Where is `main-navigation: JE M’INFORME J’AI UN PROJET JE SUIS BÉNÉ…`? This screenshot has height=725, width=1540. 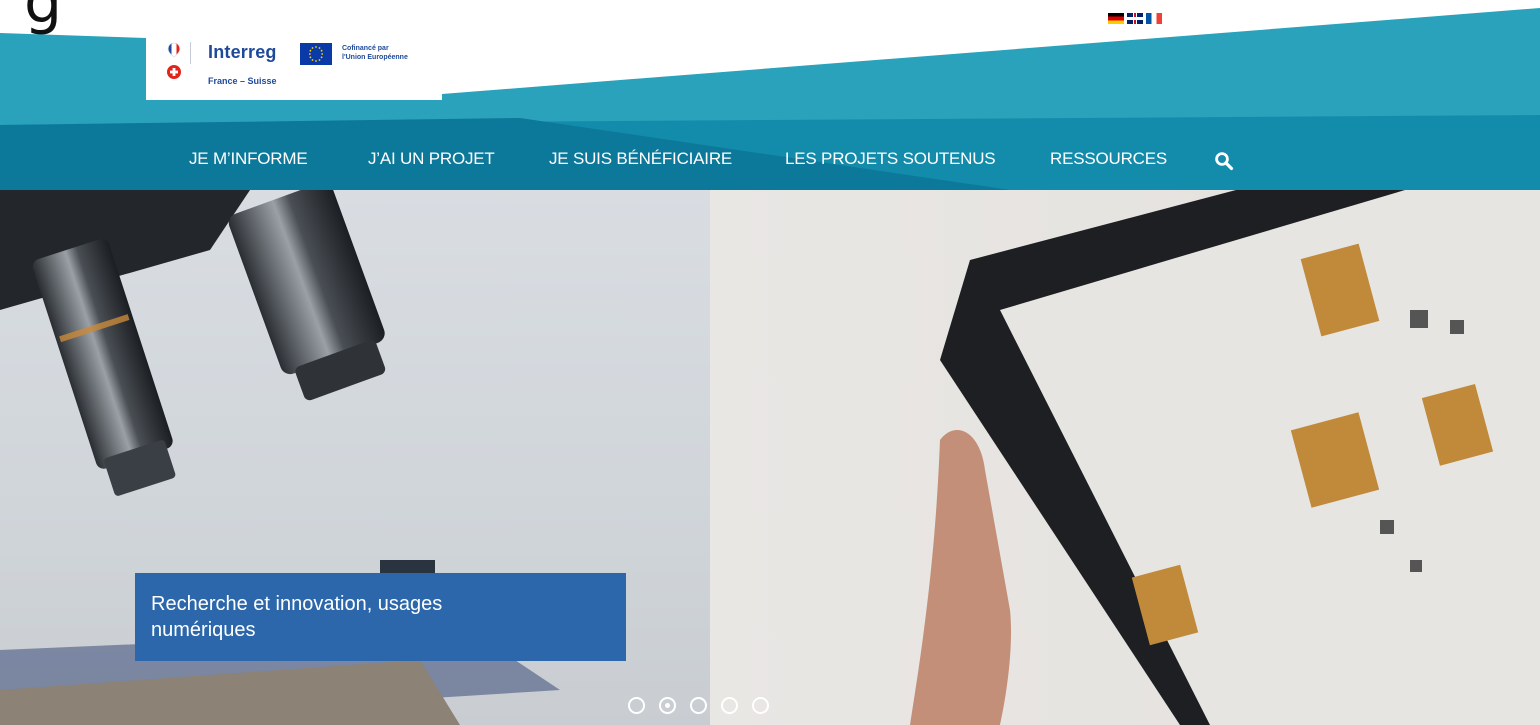
main-navigation: JE M’INFORME J’AI UN PROJET JE SUIS BÉNÉ… is located at coordinates (770, 161).